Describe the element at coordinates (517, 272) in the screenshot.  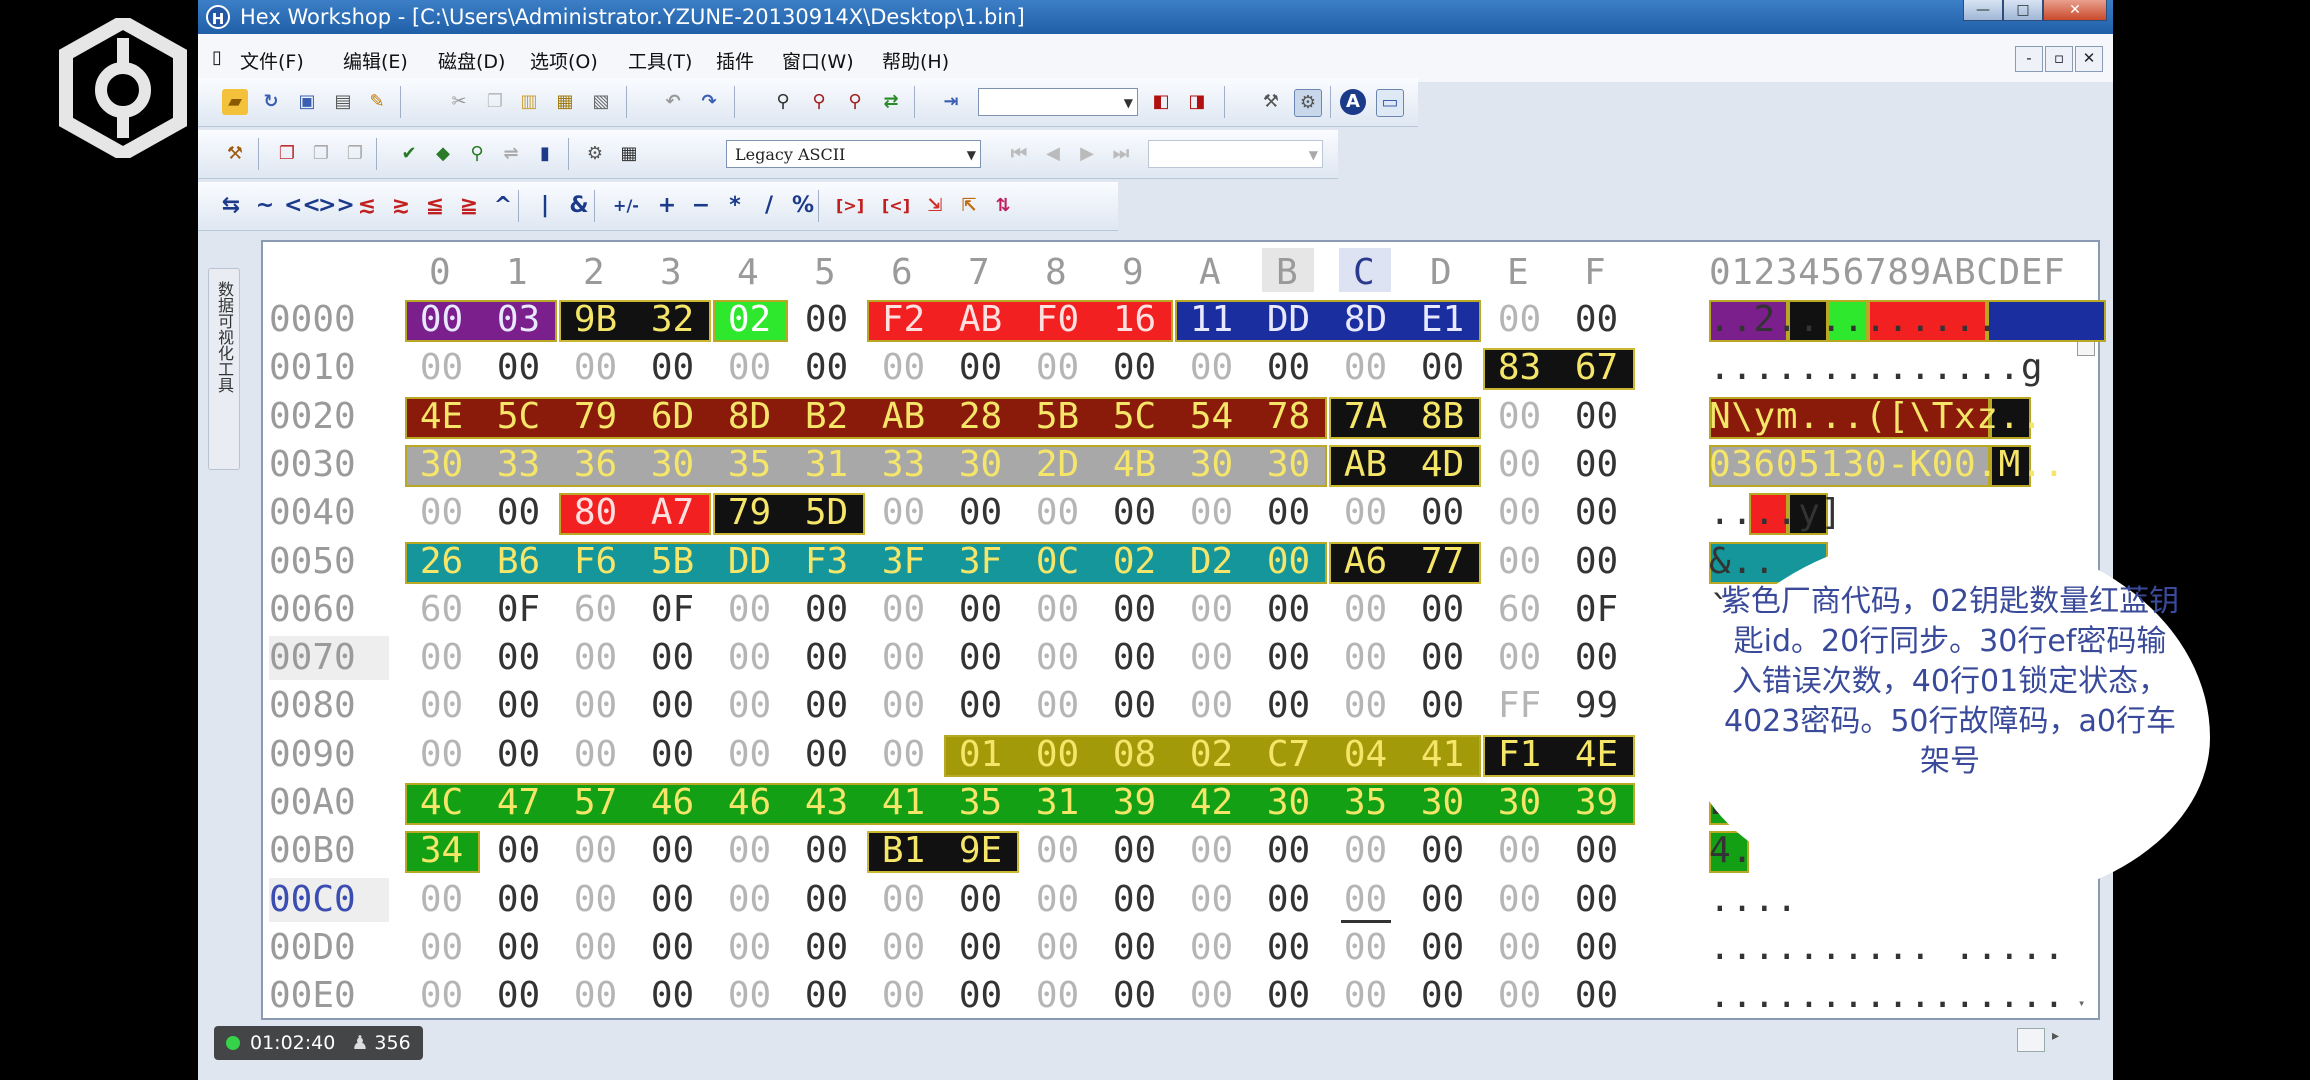
I see `column-header: 1` at that location.